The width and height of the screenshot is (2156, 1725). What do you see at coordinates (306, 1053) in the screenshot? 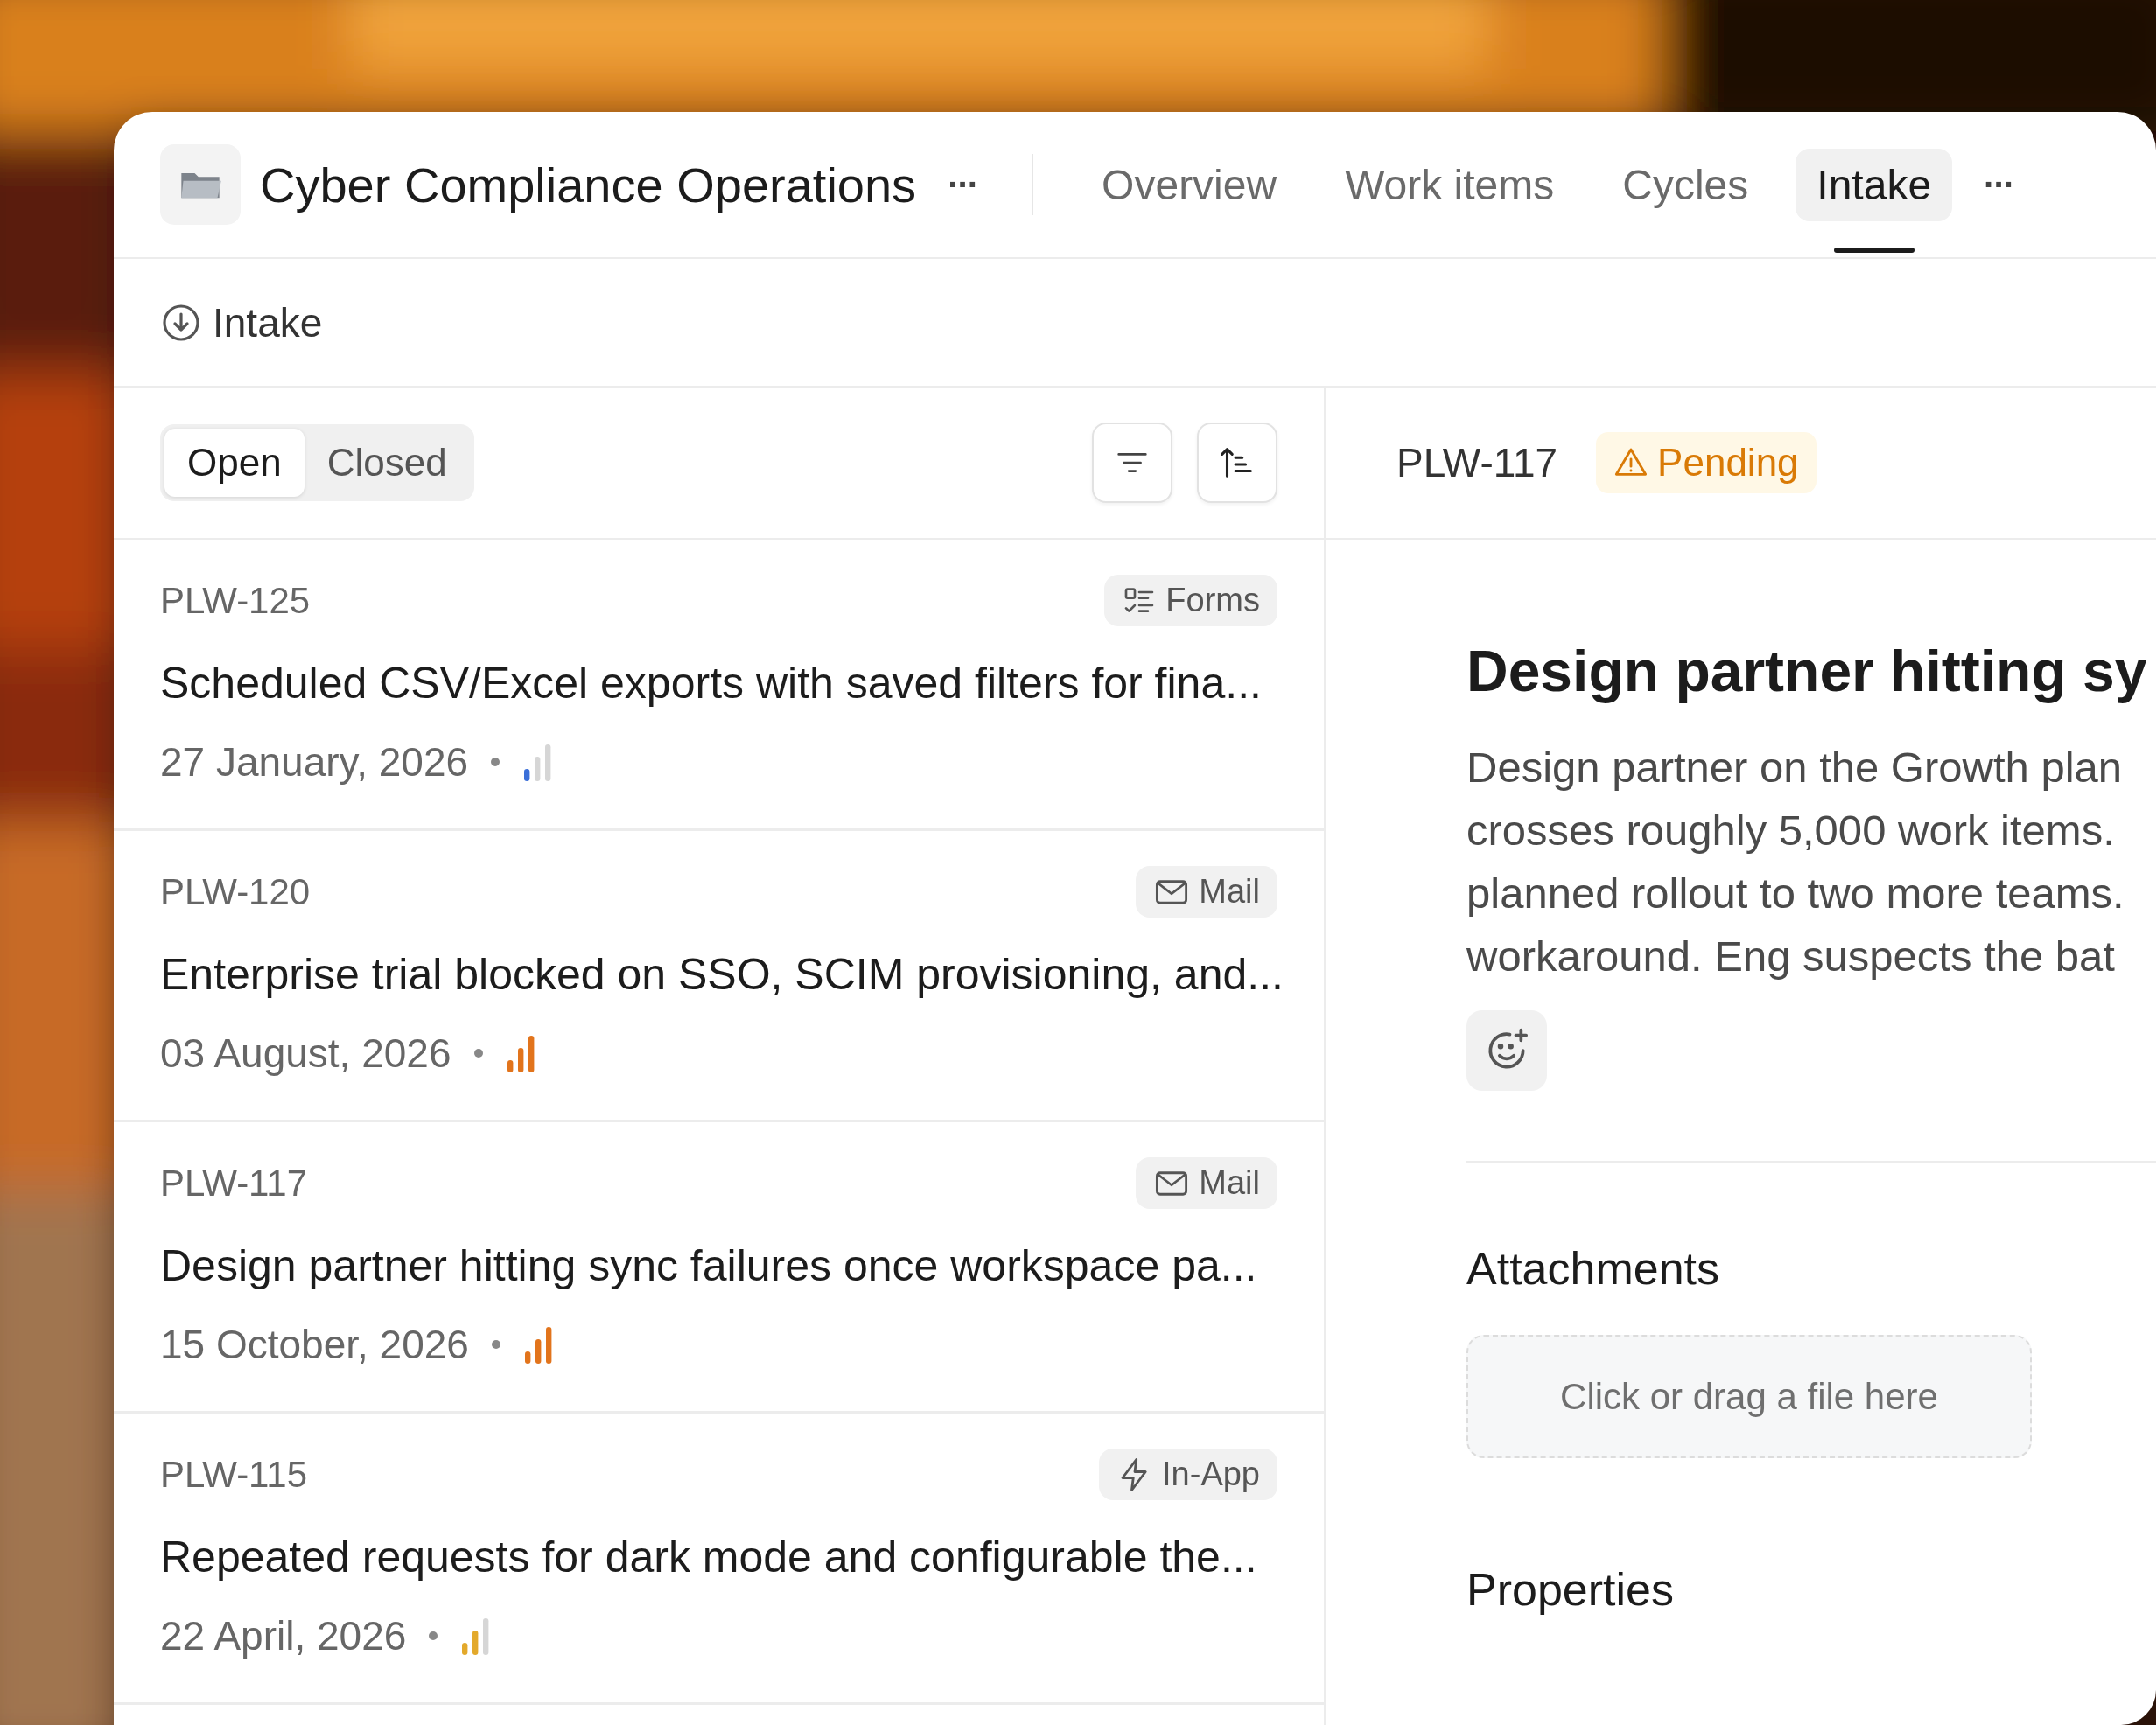
I see `item-date: 03 August, 2026` at bounding box center [306, 1053].